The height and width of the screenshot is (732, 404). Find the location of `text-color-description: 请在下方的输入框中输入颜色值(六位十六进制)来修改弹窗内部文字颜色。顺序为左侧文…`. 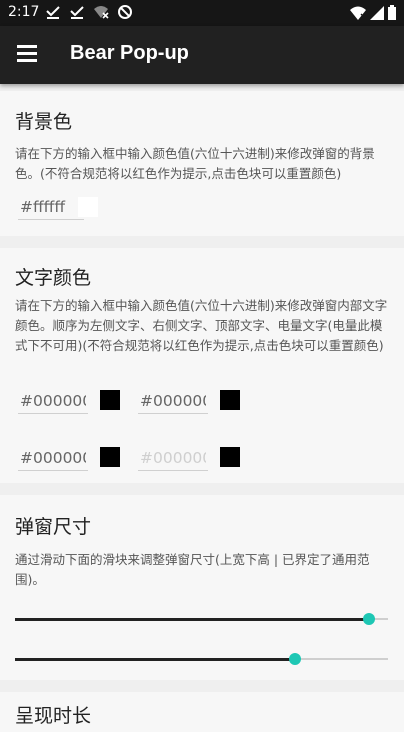

text-color-description: 请在下方的输入框中输入颜色值(六位十六进制)来修改弹窗内部文字颜色。顺序为左侧文… is located at coordinates (201, 325).